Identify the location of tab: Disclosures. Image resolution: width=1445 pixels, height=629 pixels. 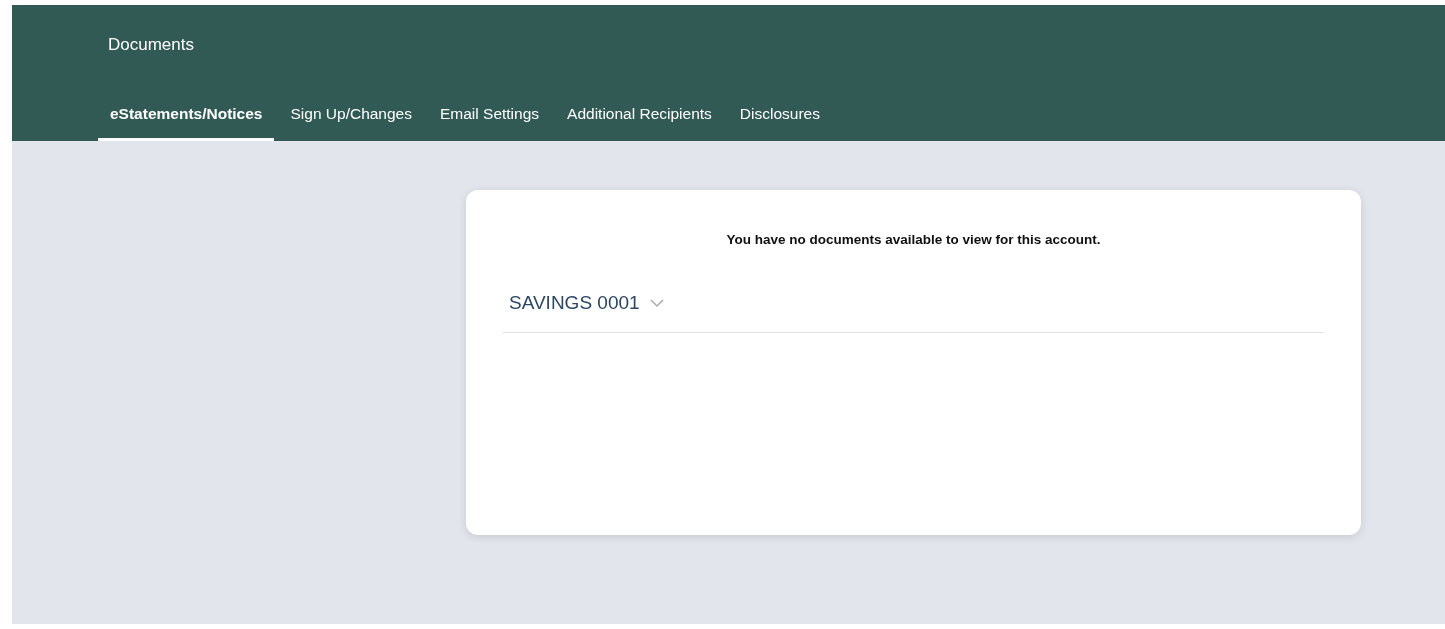
(779, 118).